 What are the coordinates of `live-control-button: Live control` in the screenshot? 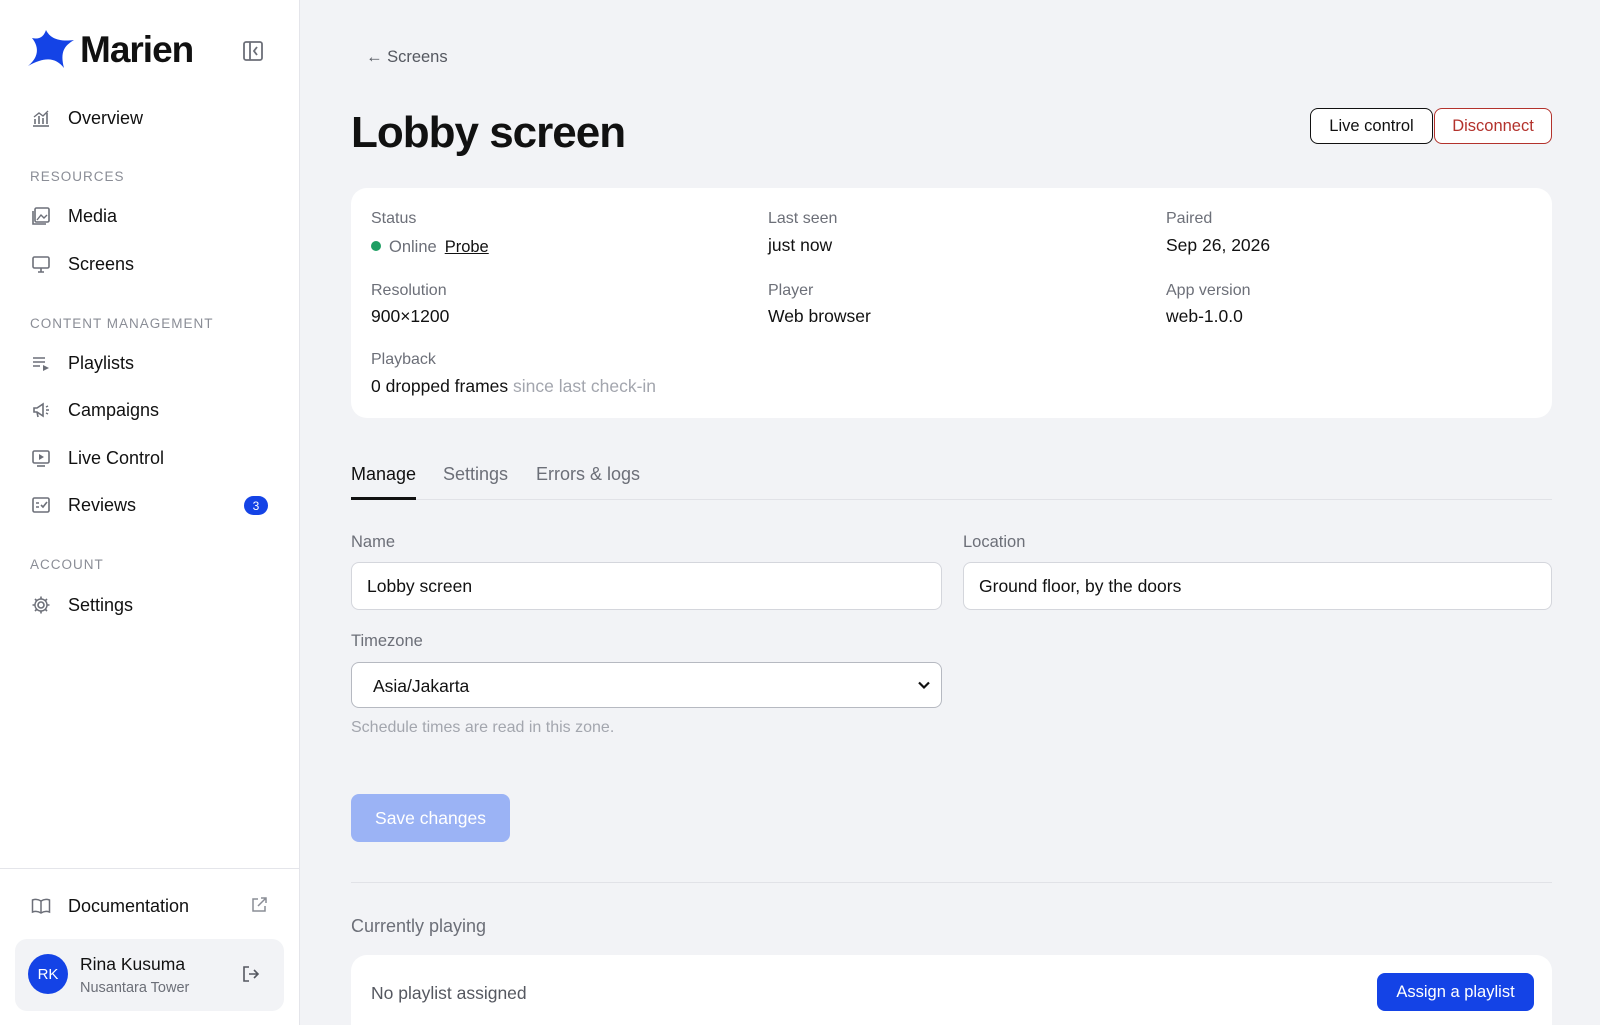 It's located at (1371, 126).